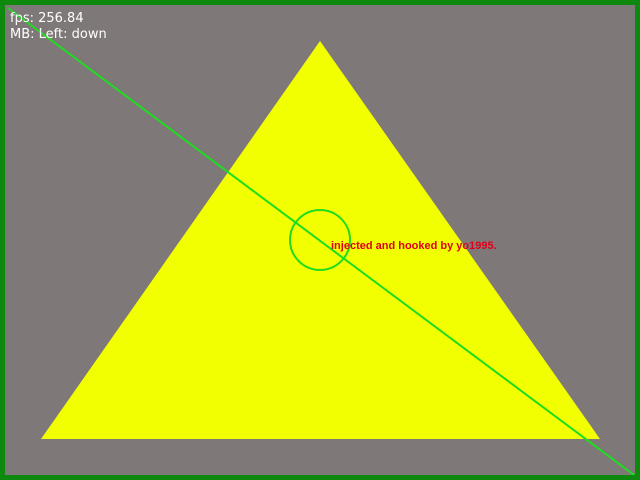 Image resolution: width=640 pixels, height=480 pixels. Describe the element at coordinates (414, 246) in the screenshot. I see `injection-overlay-text: injected and hooked by yo1995.` at that location.